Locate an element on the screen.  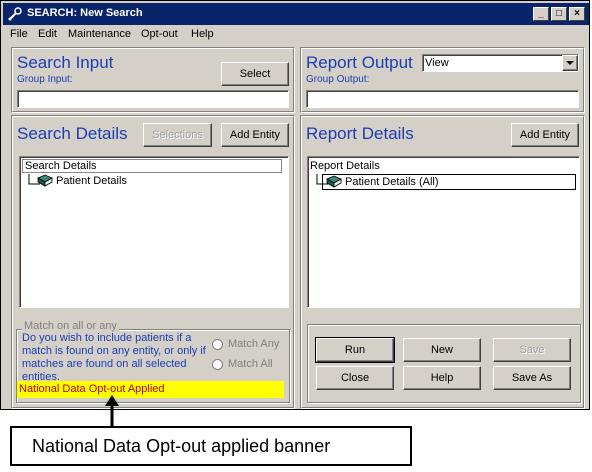
callout-text: National Data Opt-out applied banner is located at coordinates (181, 446).